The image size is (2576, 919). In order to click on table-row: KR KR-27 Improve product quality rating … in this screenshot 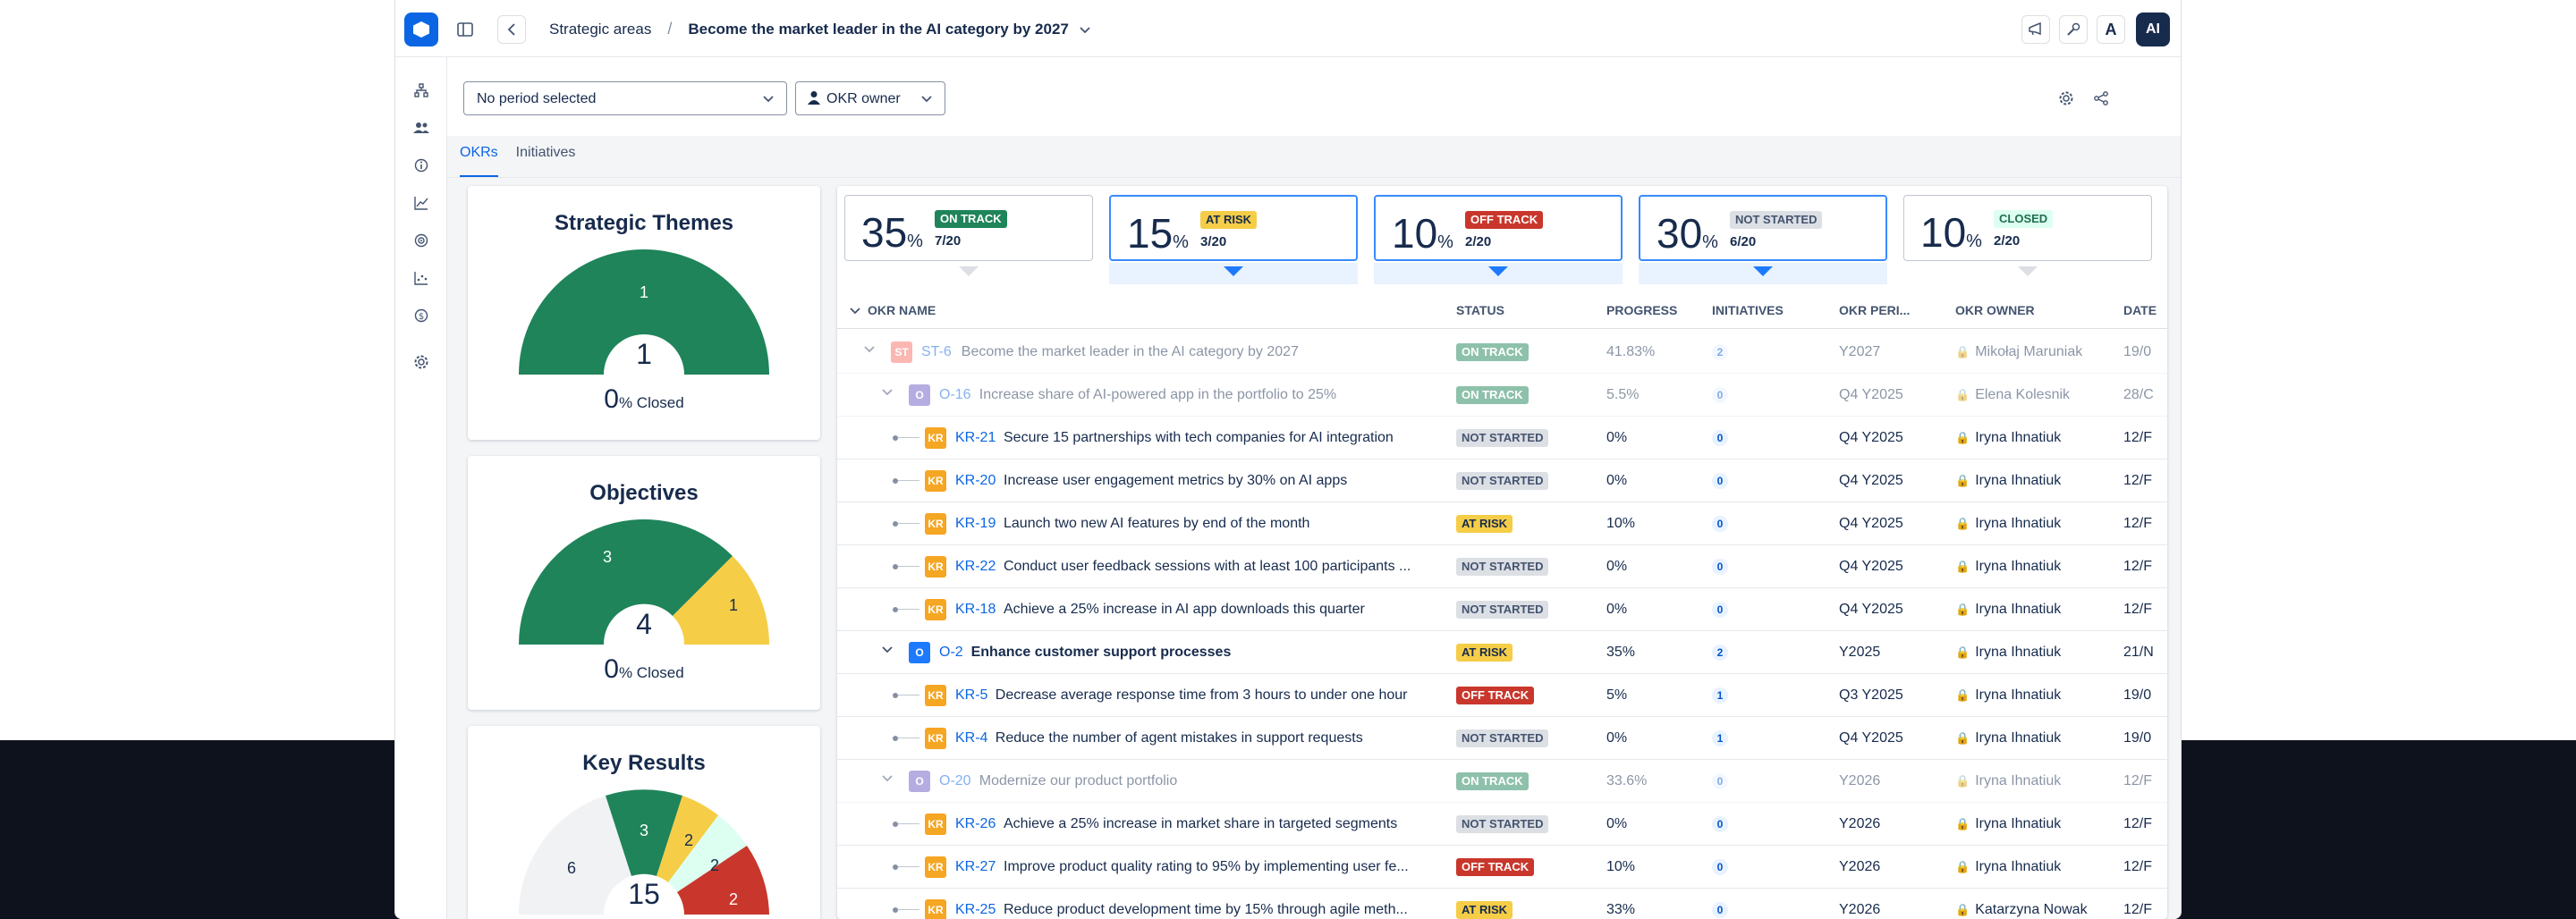, I will do `click(1502, 867)`.